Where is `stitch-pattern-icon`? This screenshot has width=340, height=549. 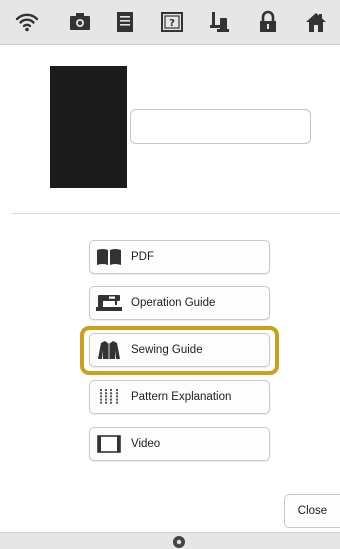
stitch-pattern-icon is located at coordinates (109, 397).